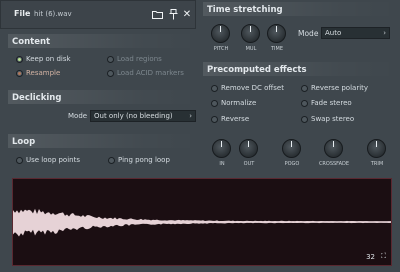 This screenshot has height=272, width=400. Describe the element at coordinates (103, 154) in the screenshot. I see `loop-section: Loop` at that location.